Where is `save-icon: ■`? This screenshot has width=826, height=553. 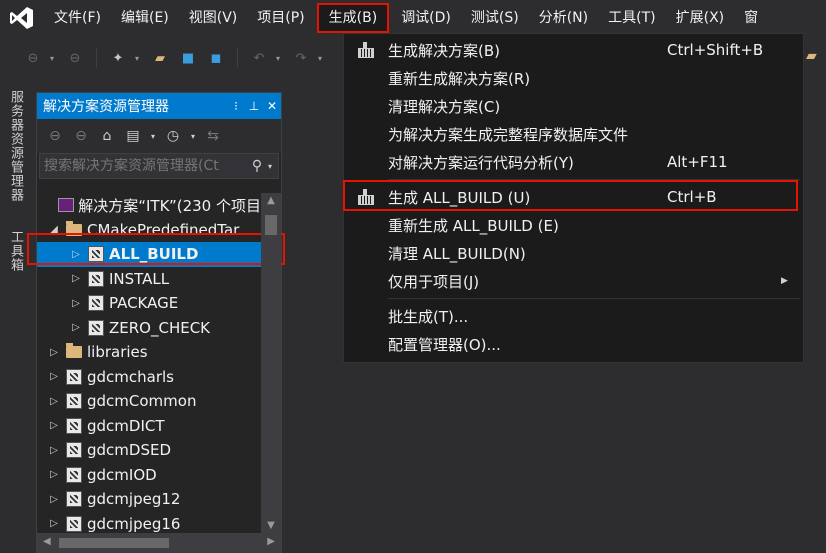 save-icon: ■ is located at coordinates (188, 58).